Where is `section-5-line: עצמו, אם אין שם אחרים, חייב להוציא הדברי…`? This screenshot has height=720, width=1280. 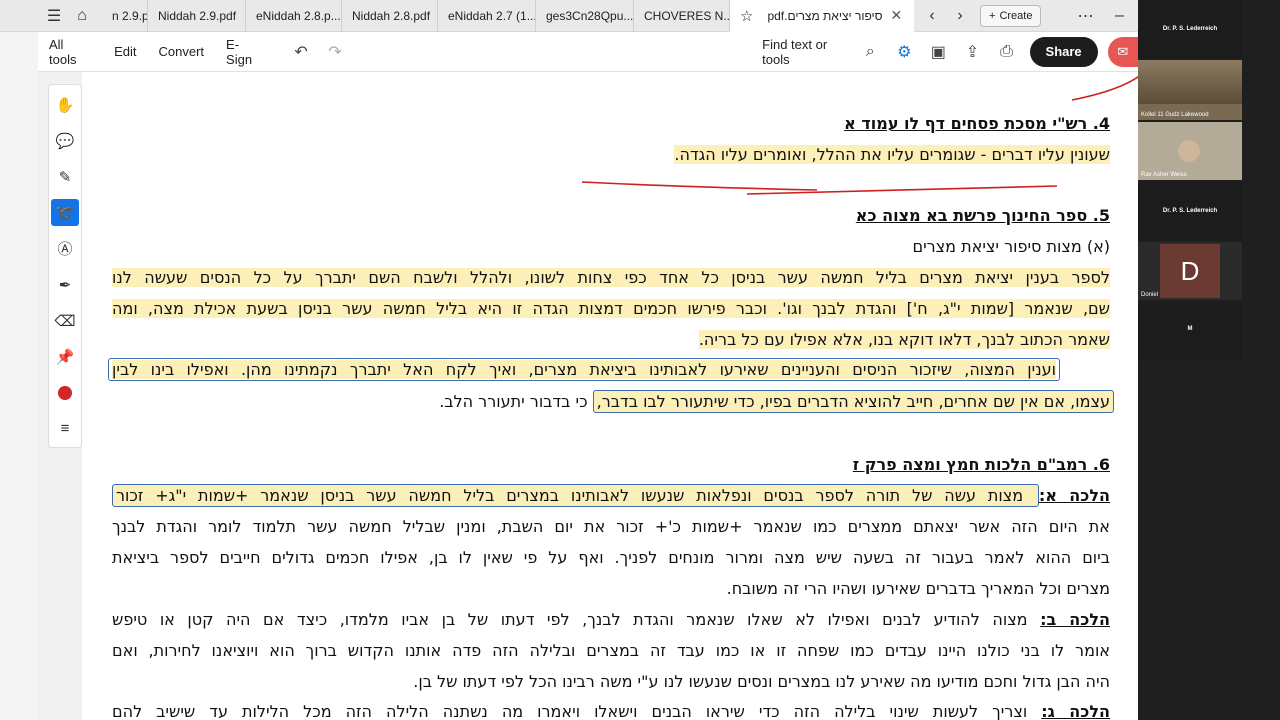 section-5-line: עצמו, אם אין שם אחרים, חייב להוציא הדברי… is located at coordinates (776, 401).